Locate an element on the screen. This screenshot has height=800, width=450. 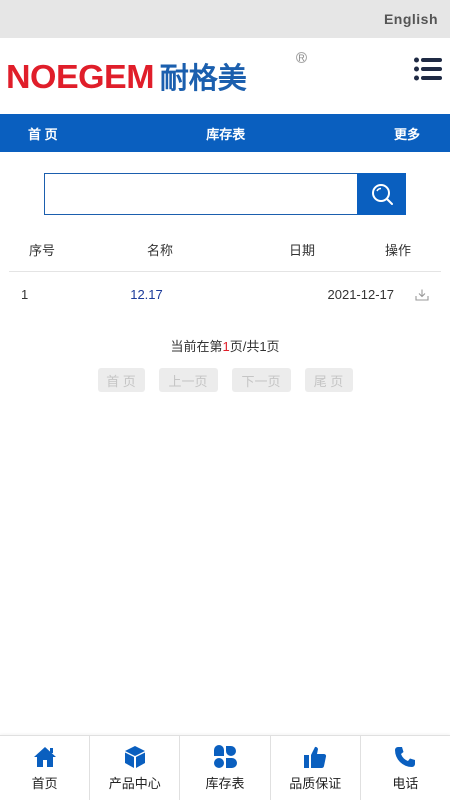
search-icon is located at coordinates (382, 194).